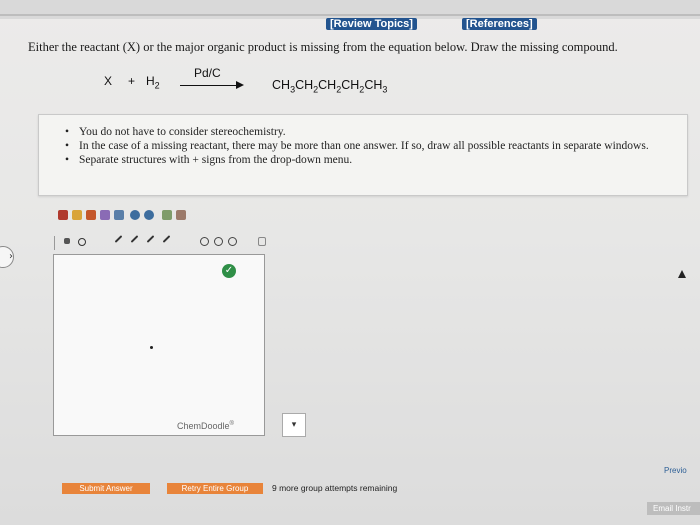 The height and width of the screenshot is (525, 700). I want to click on submit-answer-button: Submit Answer, so click(106, 488).